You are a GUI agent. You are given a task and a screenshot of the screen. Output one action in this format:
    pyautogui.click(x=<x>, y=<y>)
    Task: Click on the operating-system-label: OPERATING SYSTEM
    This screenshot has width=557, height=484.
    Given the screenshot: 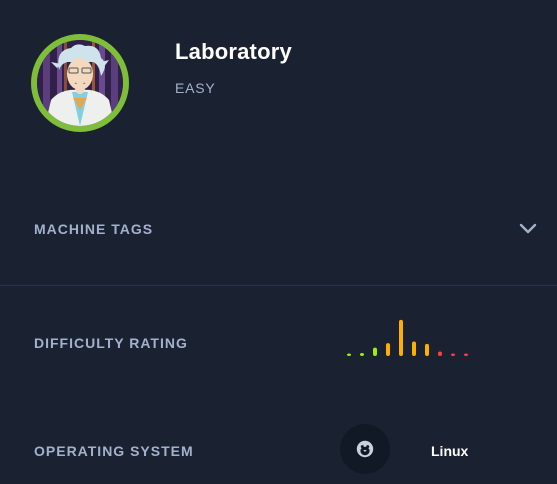 What is the action you would take?
    pyautogui.click(x=114, y=451)
    